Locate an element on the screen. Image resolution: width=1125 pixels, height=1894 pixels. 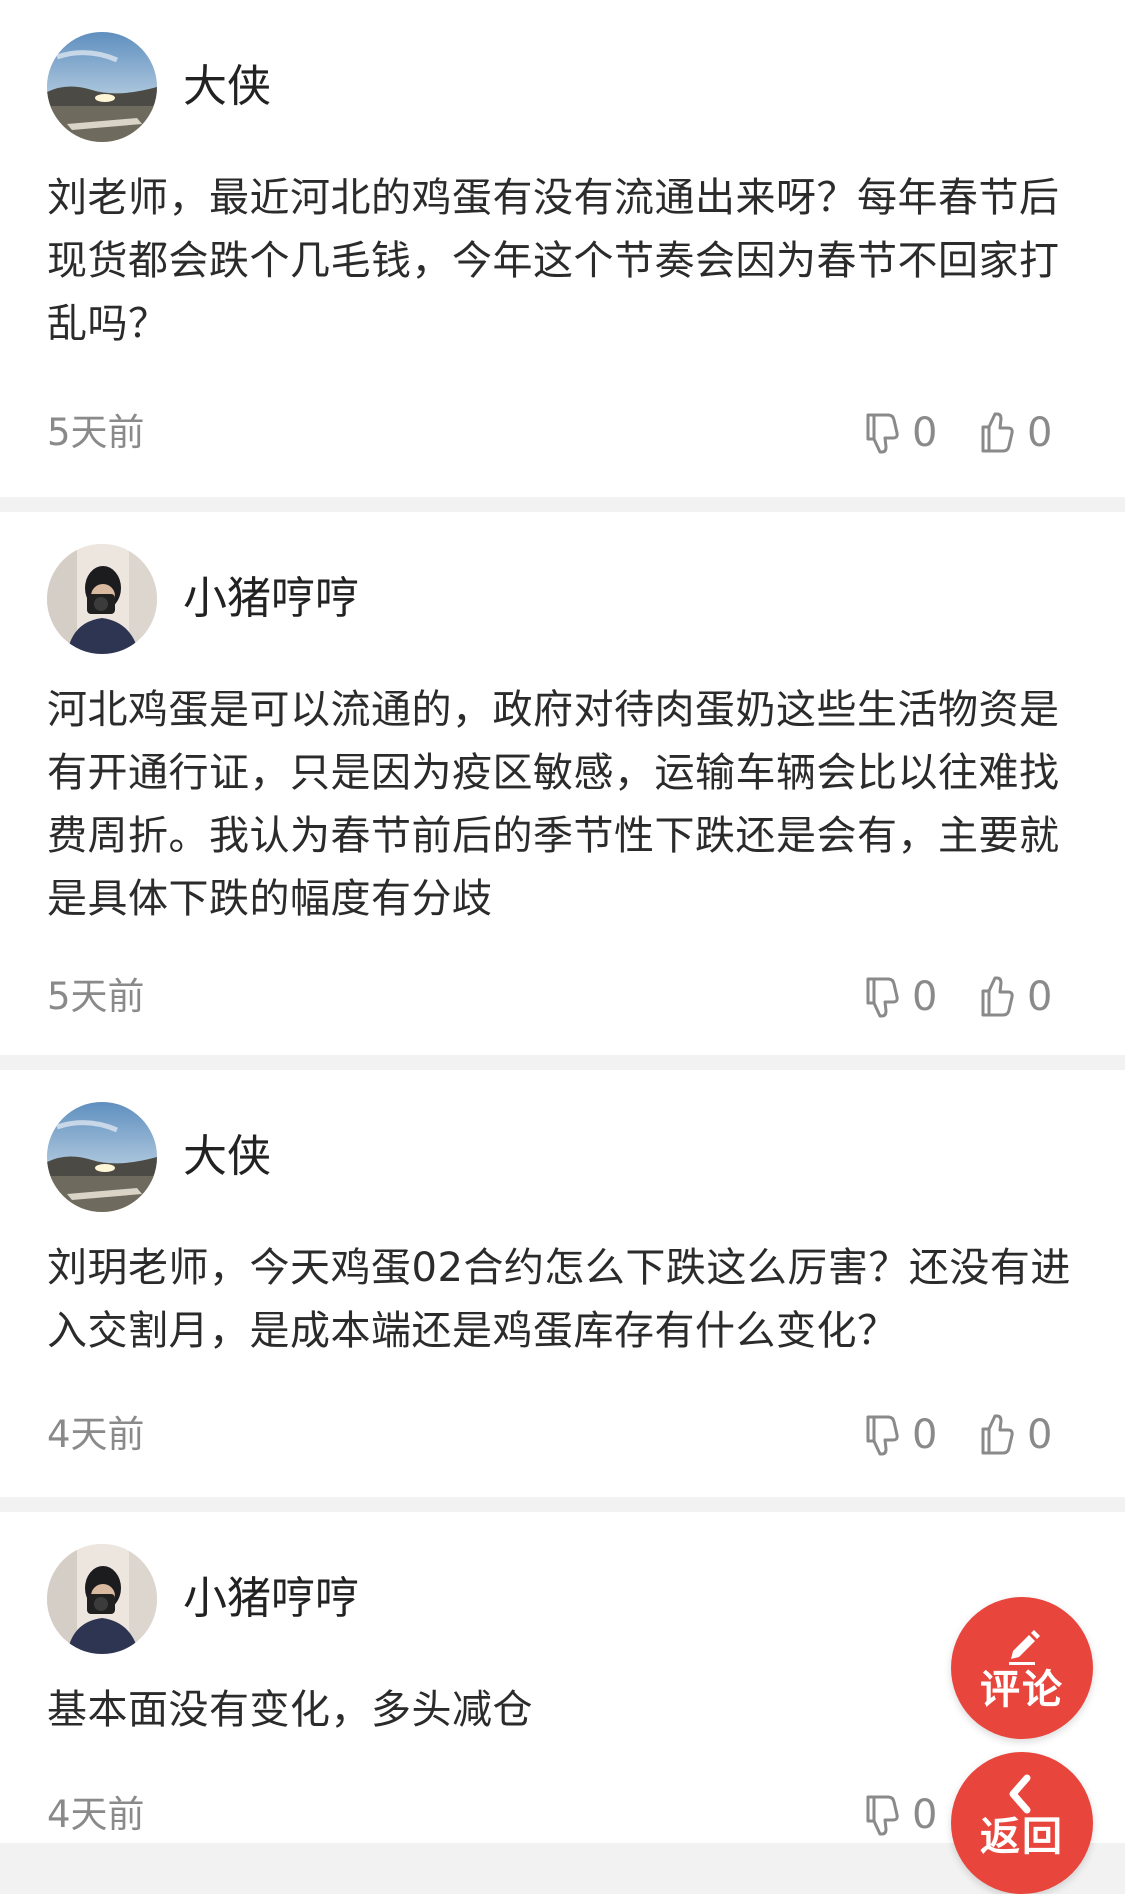
chevron-left-icon is located at coordinates (1022, 1794).